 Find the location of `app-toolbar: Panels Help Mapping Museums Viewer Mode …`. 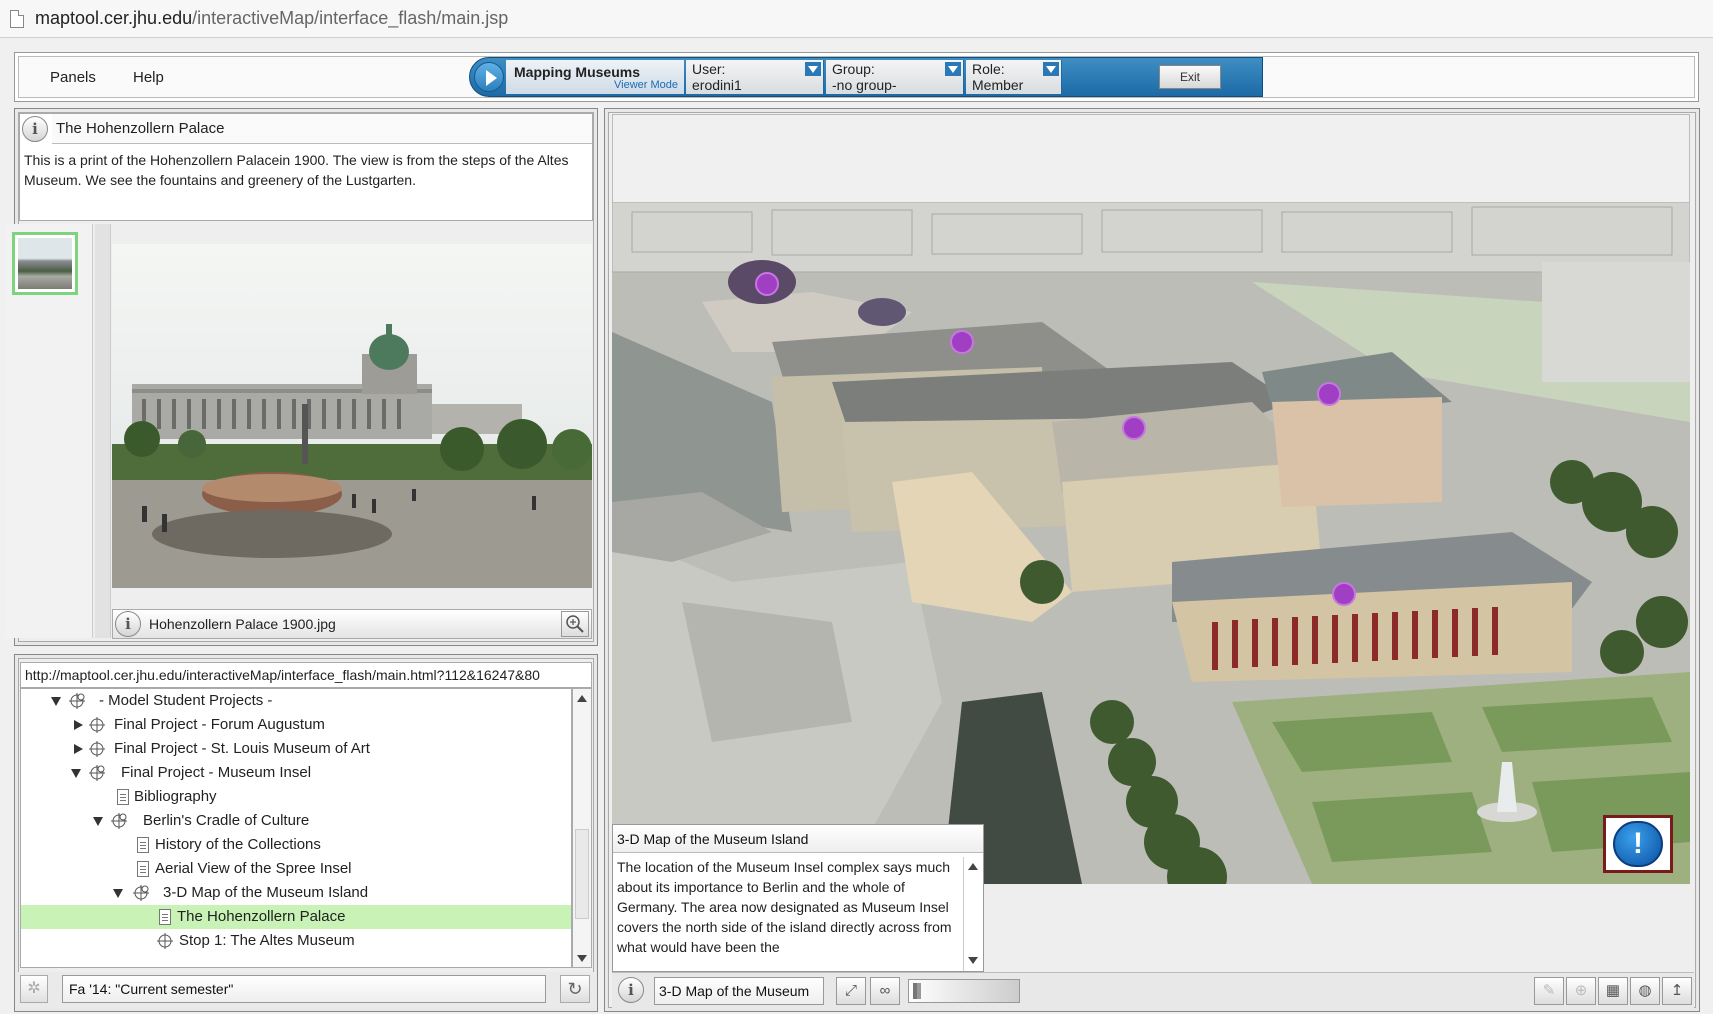

app-toolbar: Panels Help Mapping Museums Viewer Mode … is located at coordinates (856, 77).